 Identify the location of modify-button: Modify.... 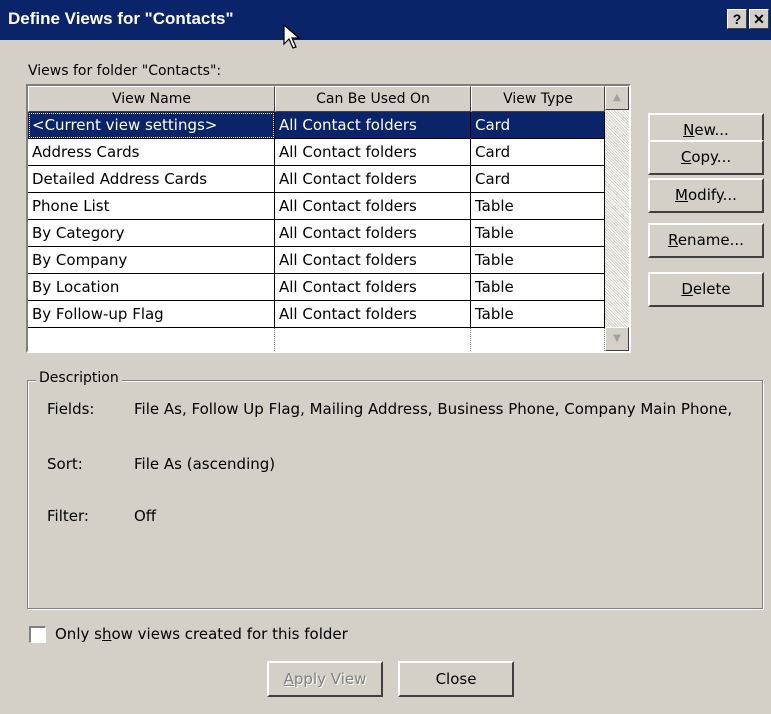
(706, 195).